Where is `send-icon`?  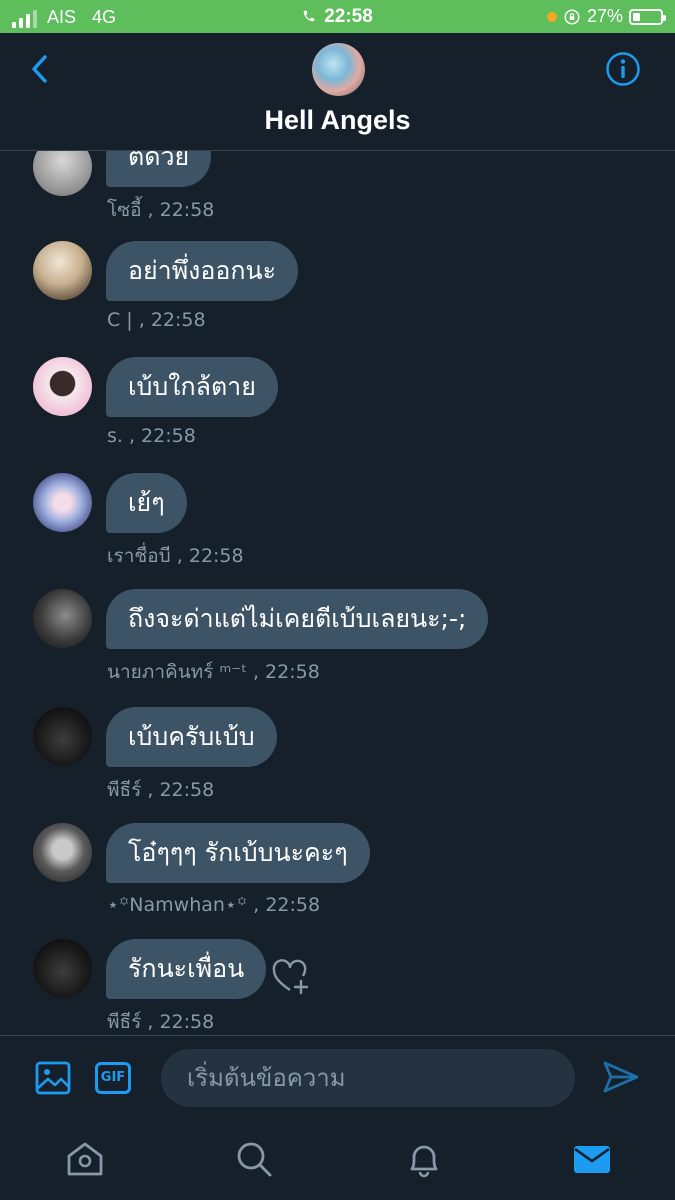 send-icon is located at coordinates (621, 1077).